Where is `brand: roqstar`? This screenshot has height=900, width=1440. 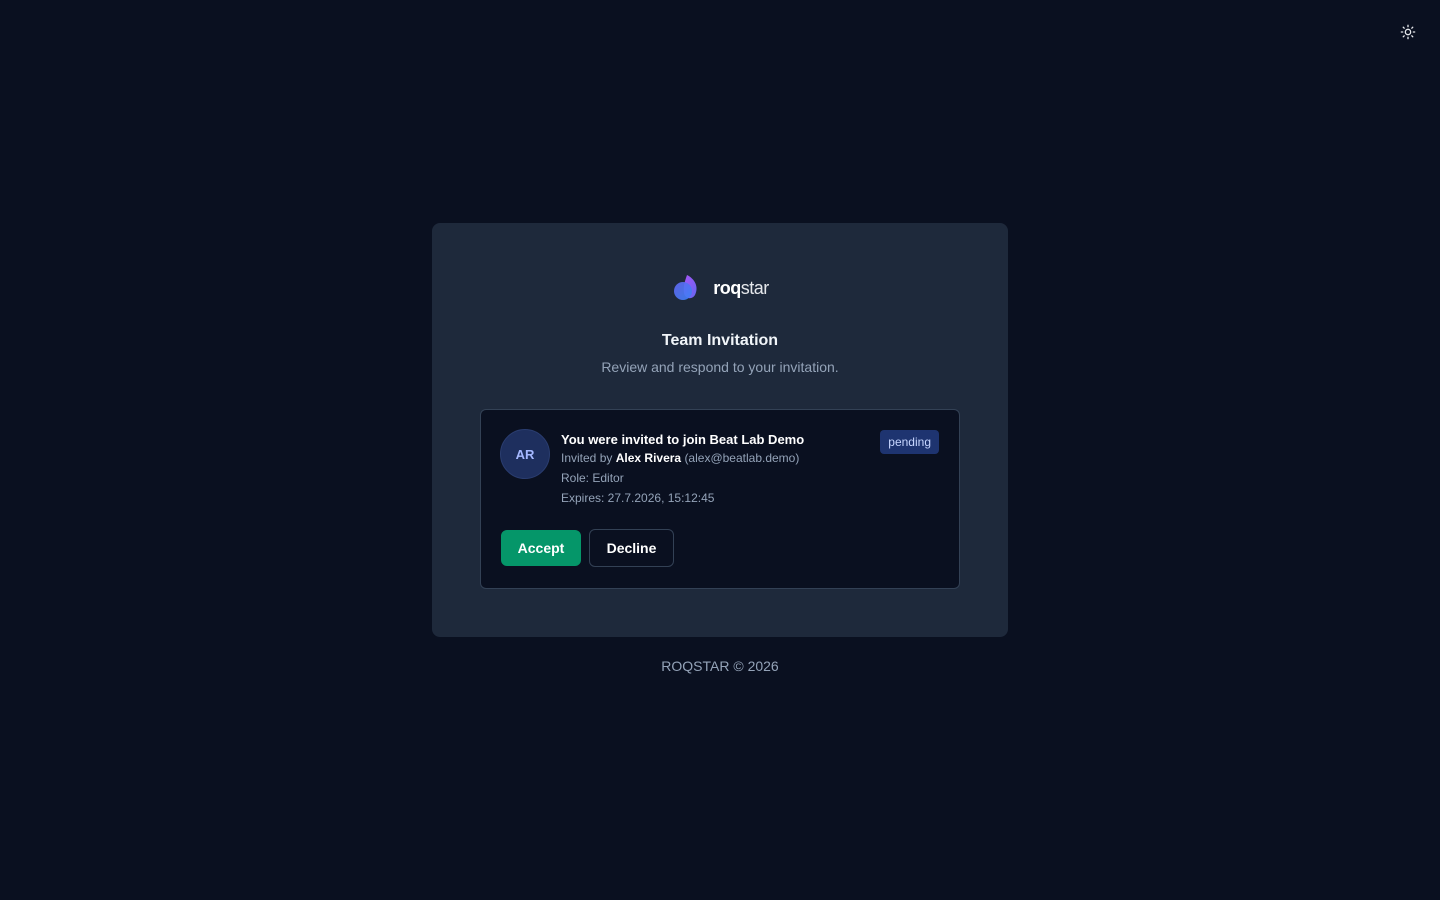
brand: roqstar is located at coordinates (720, 288).